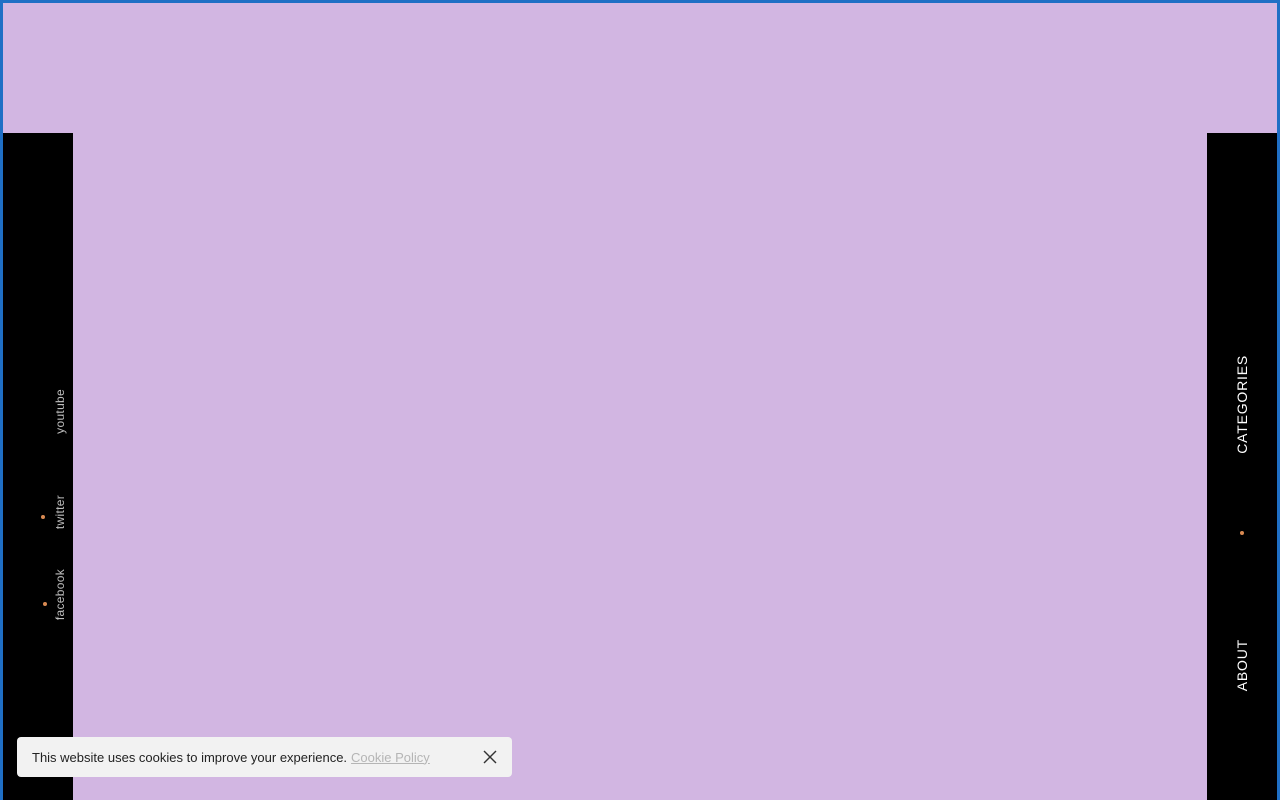 The width and height of the screenshot is (1280, 800). What do you see at coordinates (390, 757) in the screenshot?
I see `cookie-policy-link: Cookie Policy` at bounding box center [390, 757].